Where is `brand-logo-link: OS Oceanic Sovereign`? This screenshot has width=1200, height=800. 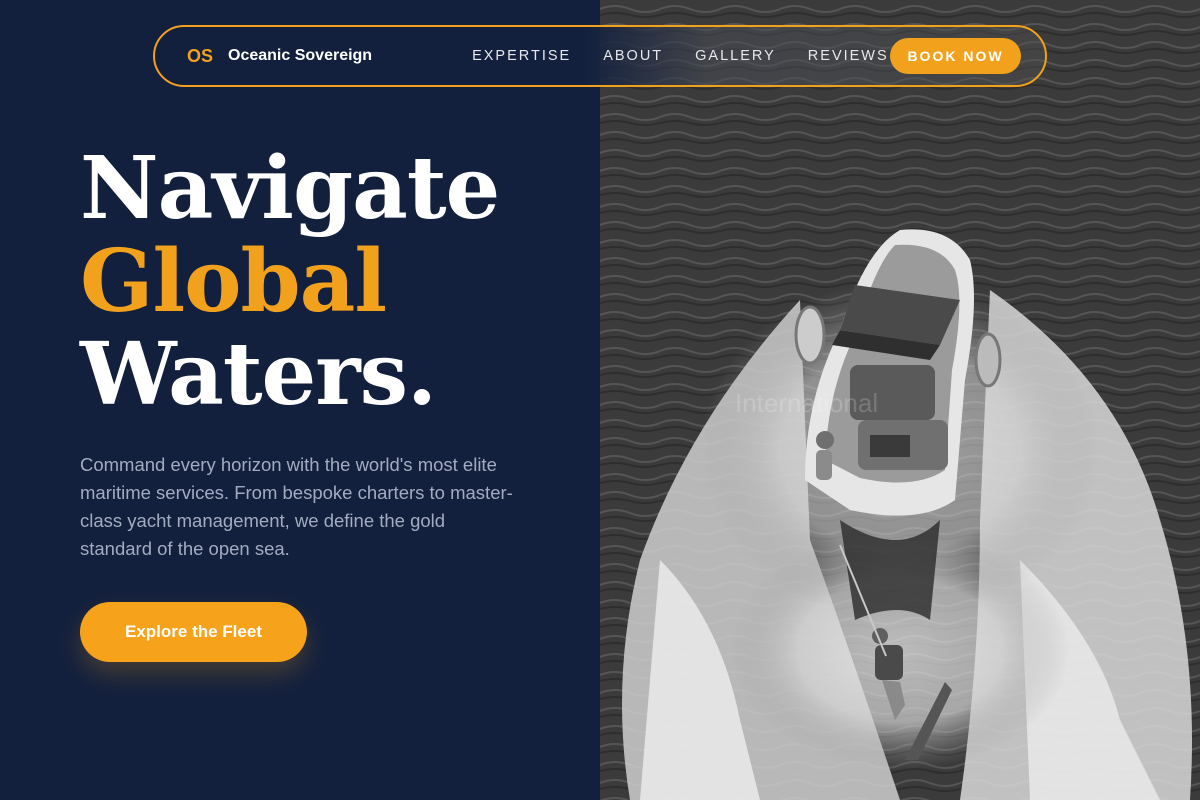 brand-logo-link: OS Oceanic Sovereign is located at coordinates (279, 56).